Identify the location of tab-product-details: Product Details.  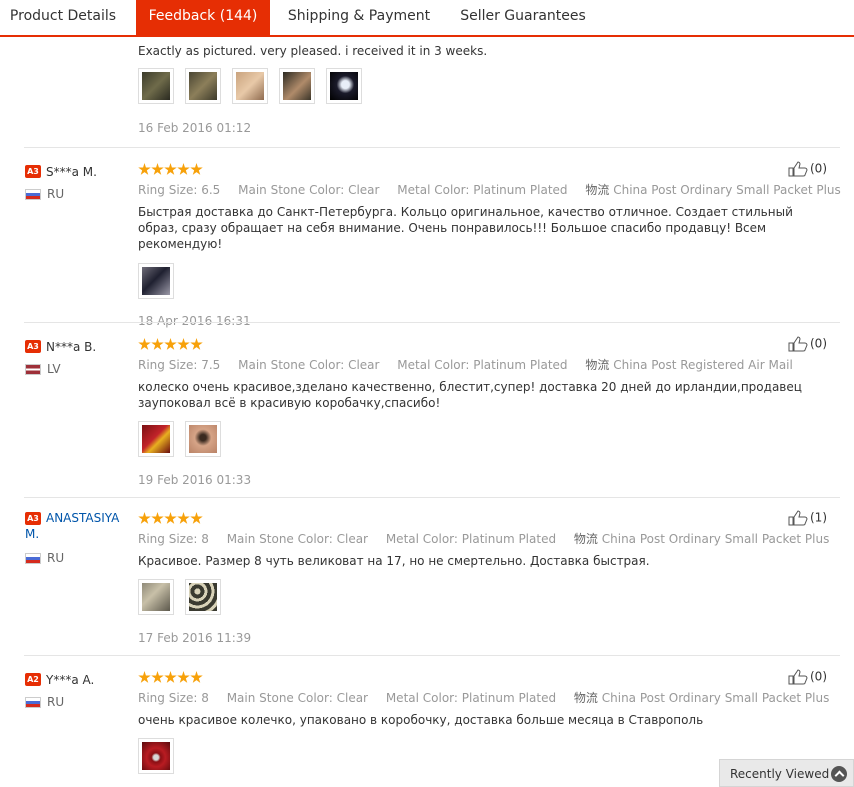
(63, 17).